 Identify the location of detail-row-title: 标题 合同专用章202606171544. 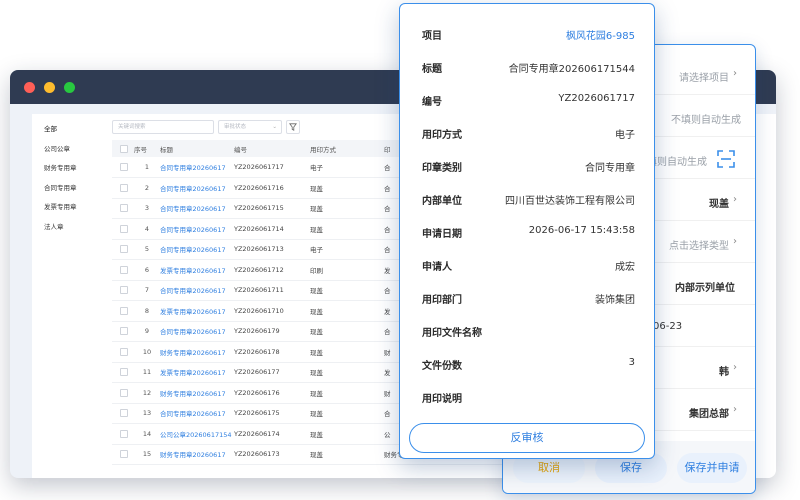
(527, 68).